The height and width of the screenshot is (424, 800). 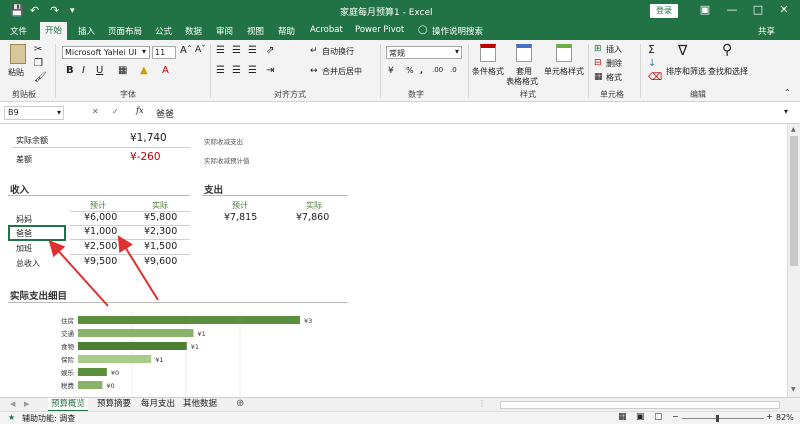 What do you see at coordinates (784, 9) in the screenshot?
I see `close-icon: ✕` at bounding box center [784, 9].